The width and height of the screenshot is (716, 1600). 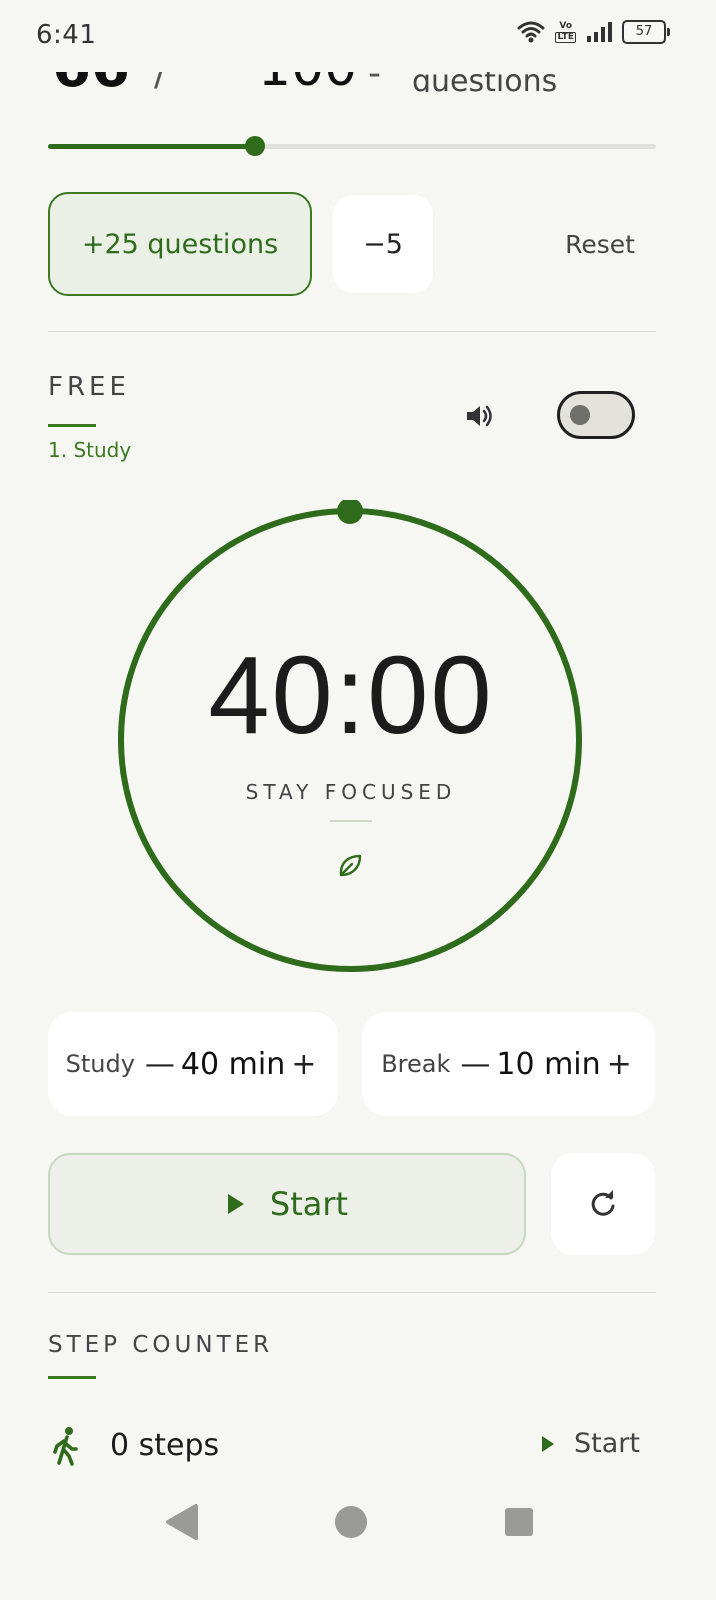 What do you see at coordinates (72, 1377) in the screenshot?
I see `step-title-underline` at bounding box center [72, 1377].